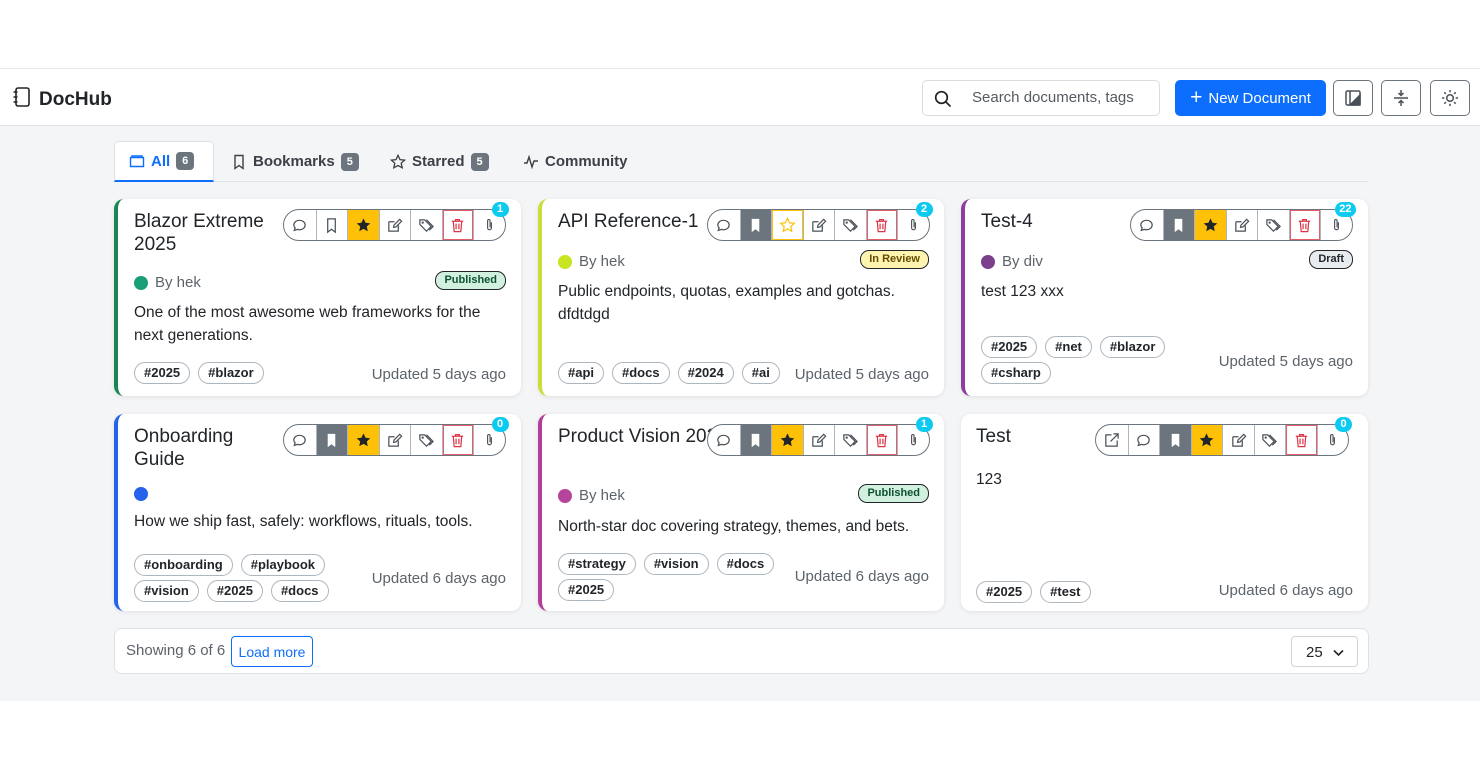  I want to click on page-size-select: 25, so click(1324, 651).